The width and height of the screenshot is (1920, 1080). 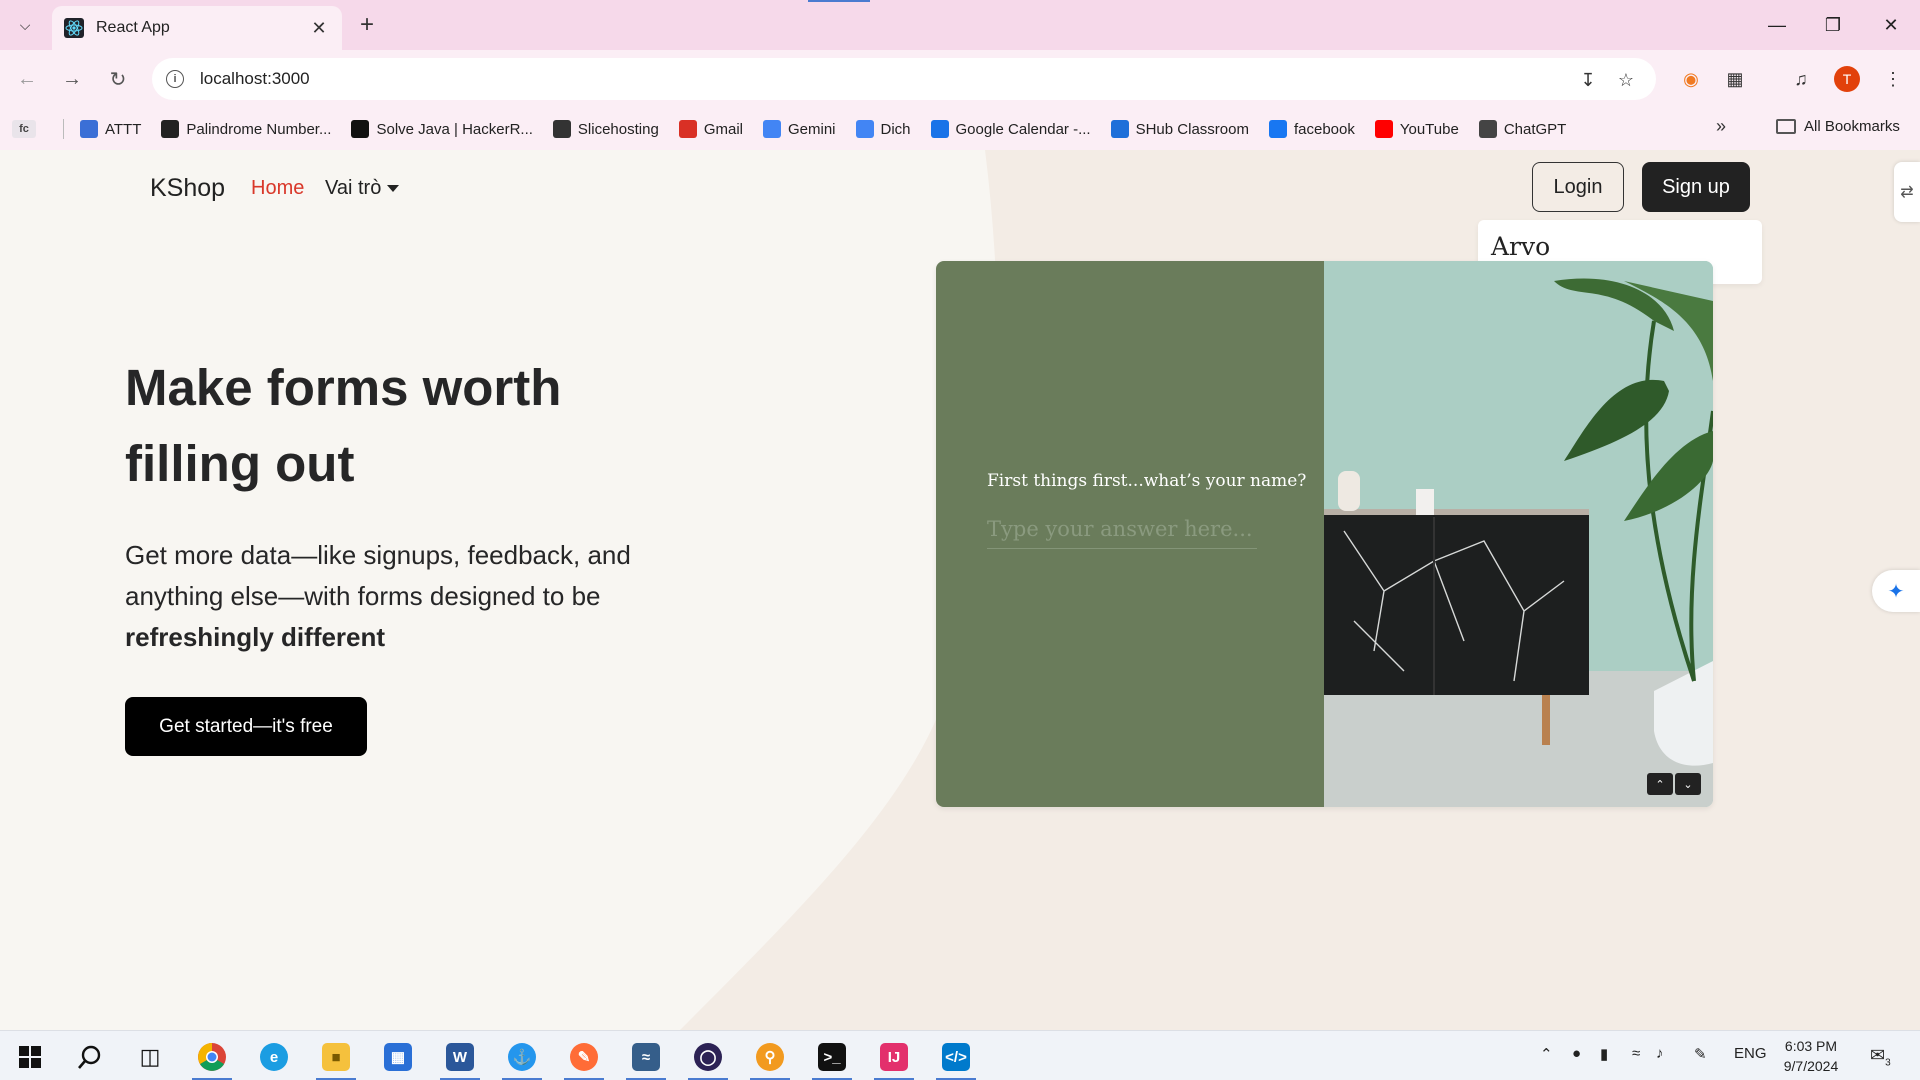 What do you see at coordinates (956, 1058) in the screenshot?
I see `vscode-taskbar-icon: </>` at bounding box center [956, 1058].